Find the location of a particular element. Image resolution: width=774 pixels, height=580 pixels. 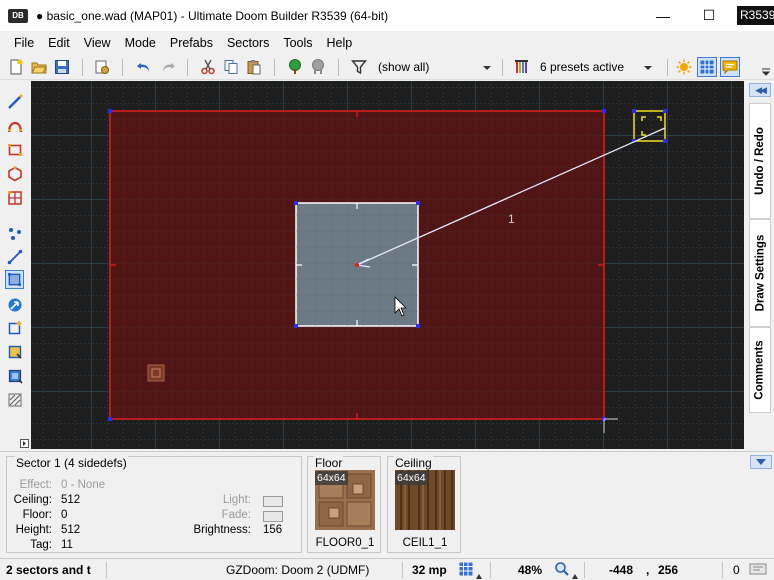

effect-label: Effect: is located at coordinates (35, 485).